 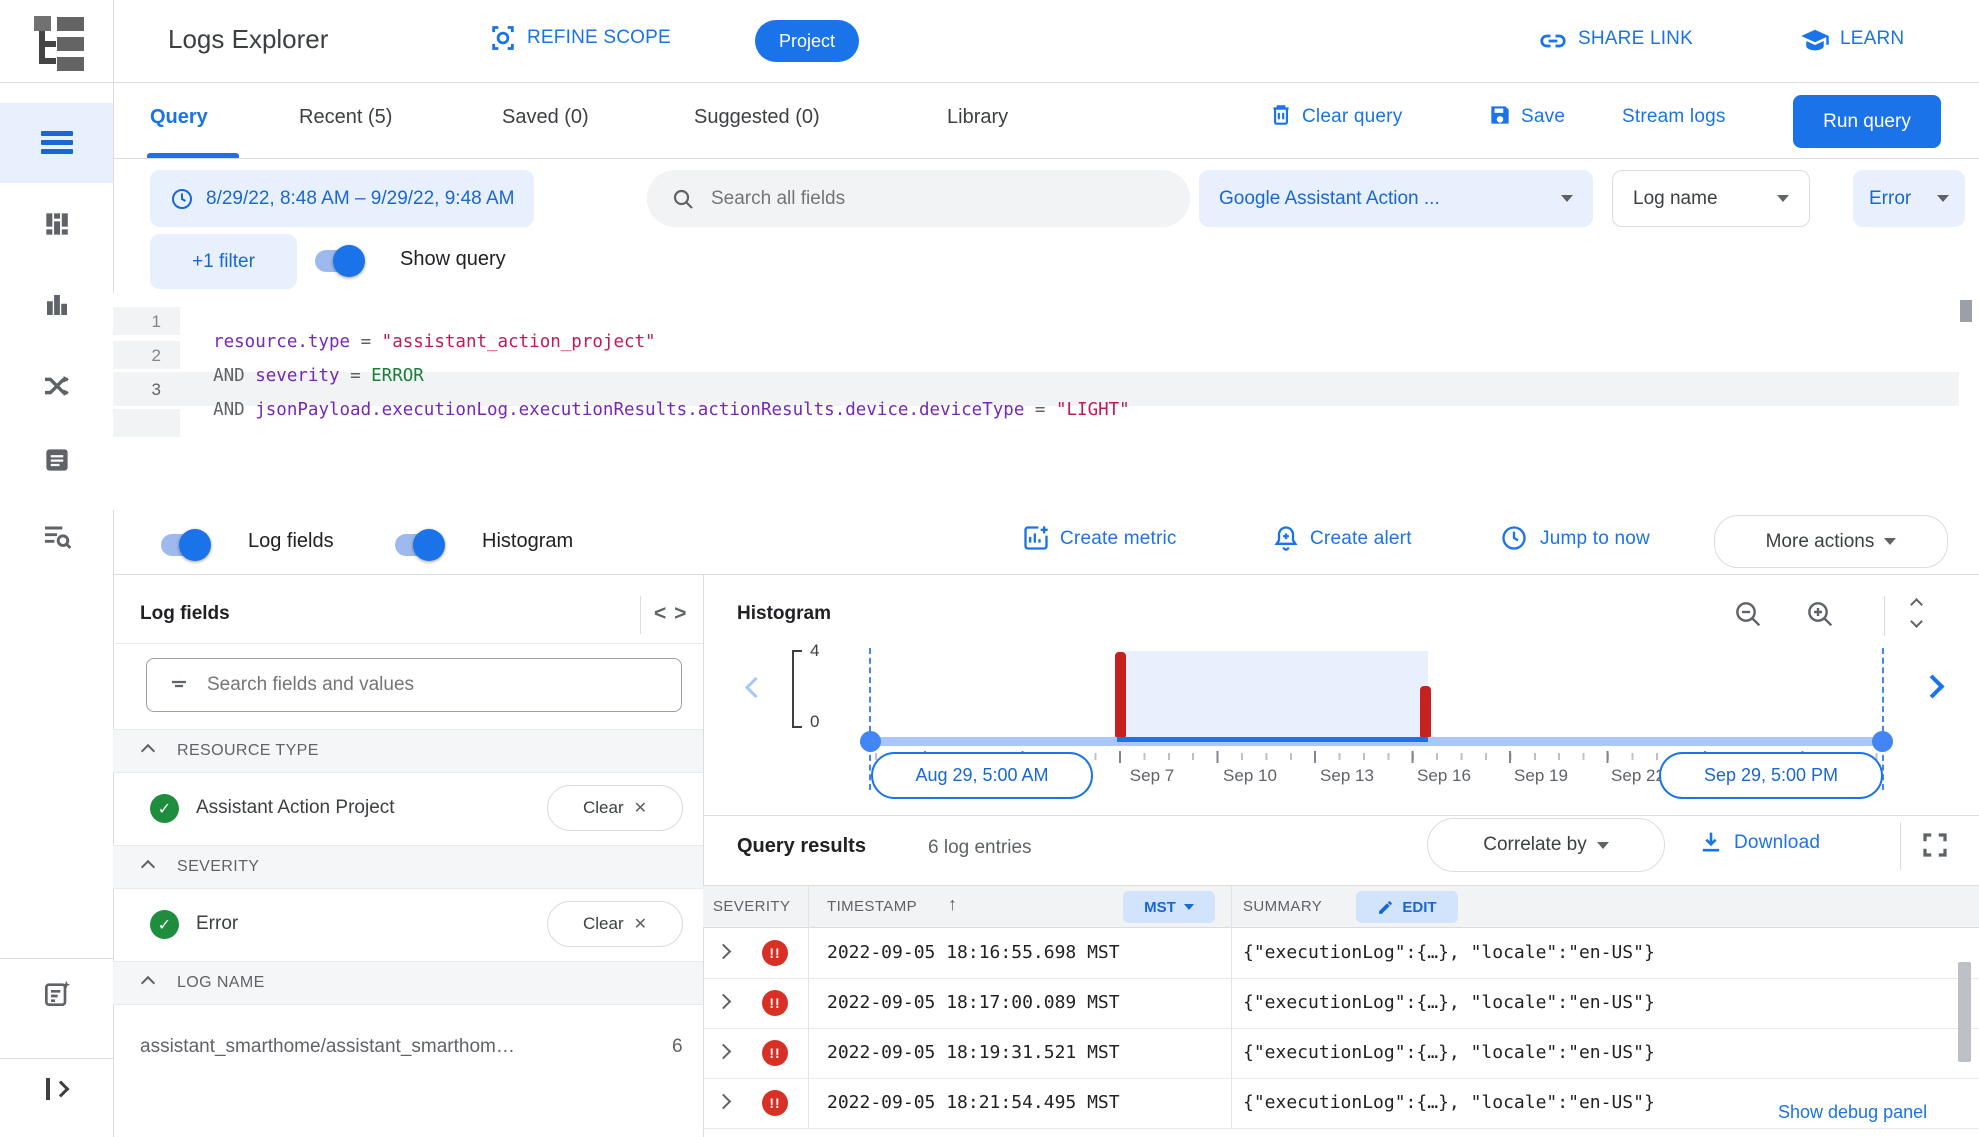 I want to click on histogram-toggle, so click(x=420, y=545).